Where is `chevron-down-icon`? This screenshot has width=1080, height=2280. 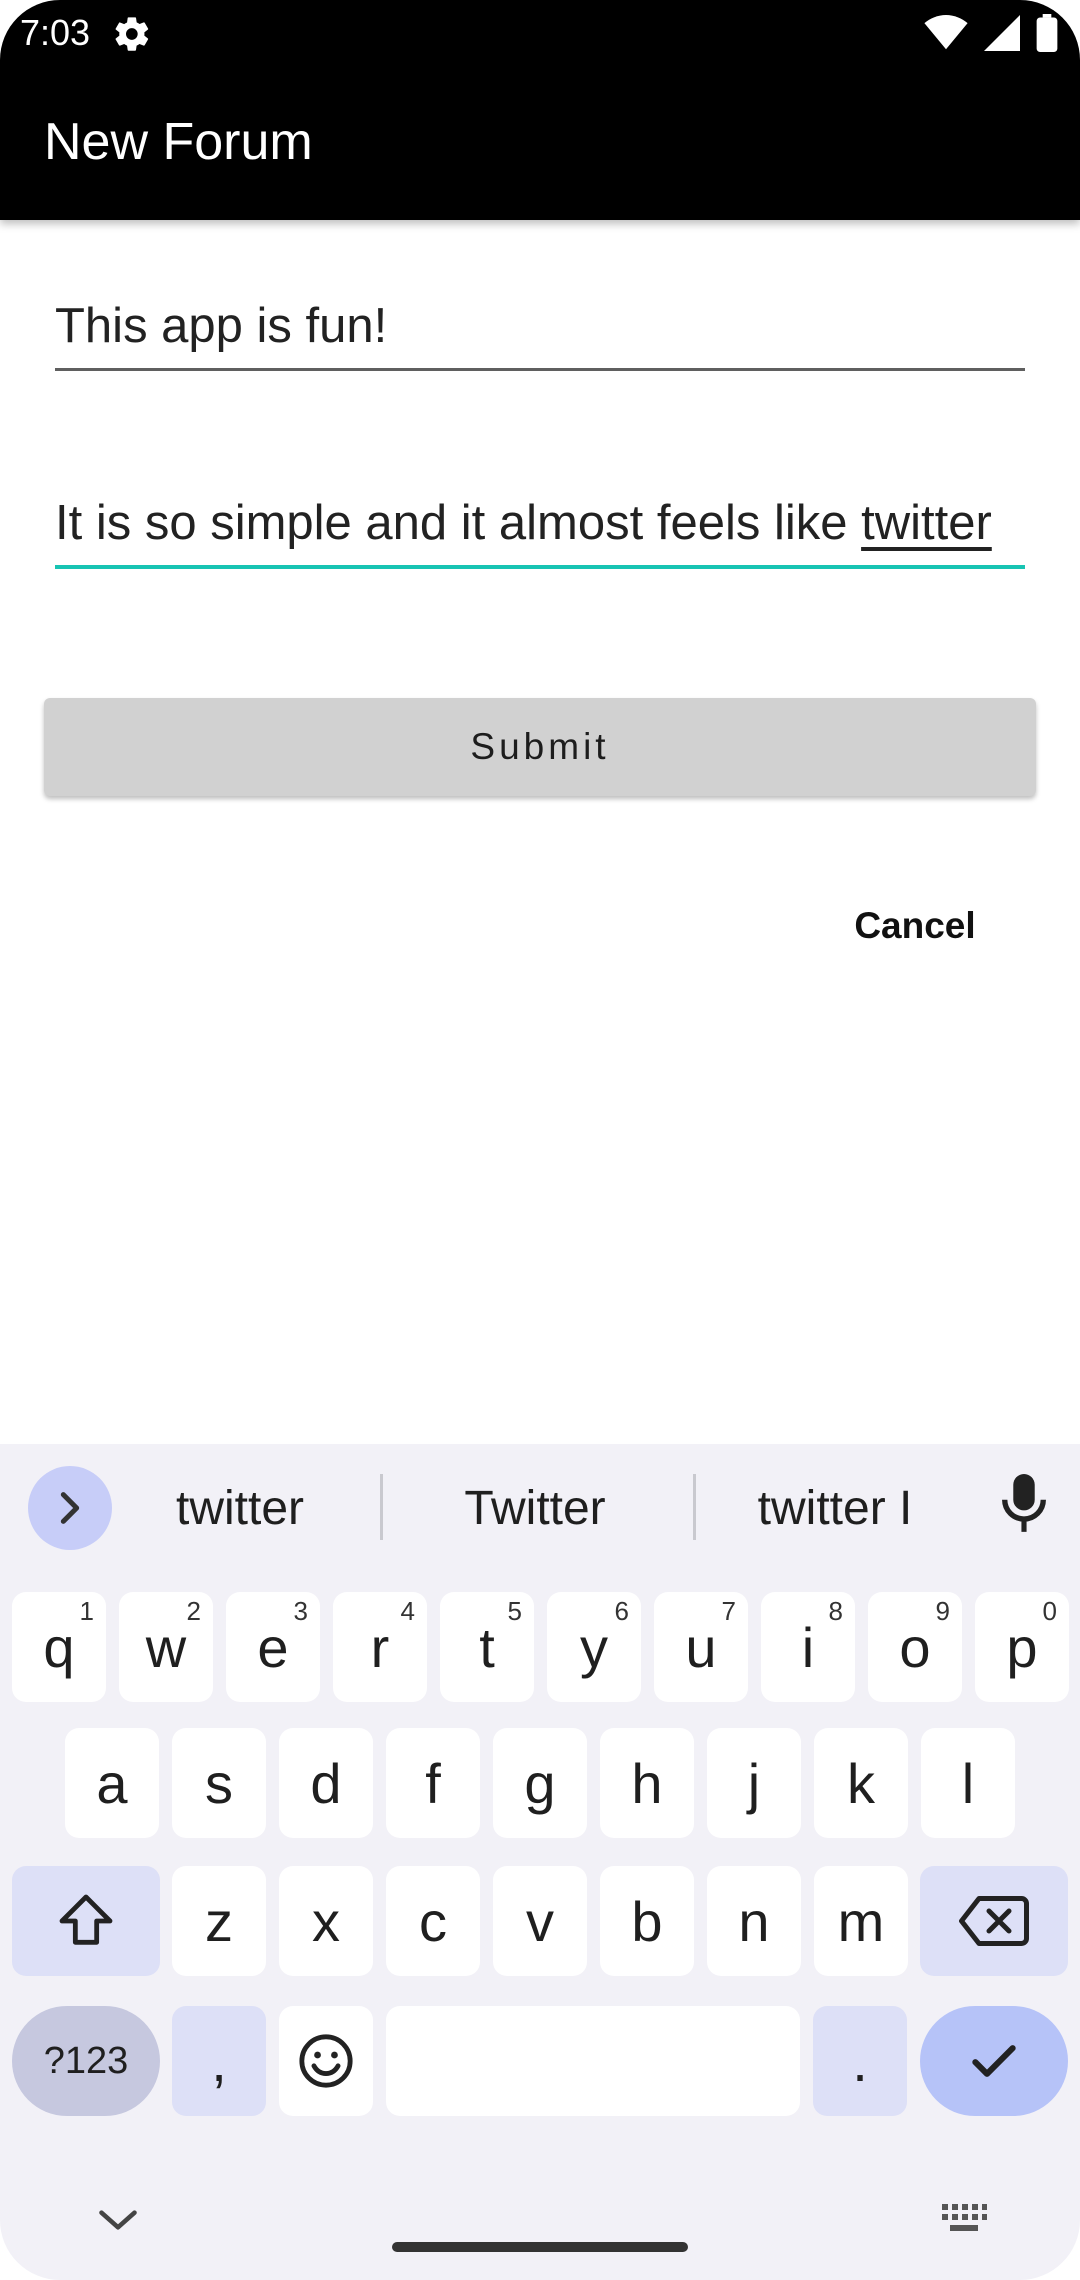 chevron-down-icon is located at coordinates (118, 2220).